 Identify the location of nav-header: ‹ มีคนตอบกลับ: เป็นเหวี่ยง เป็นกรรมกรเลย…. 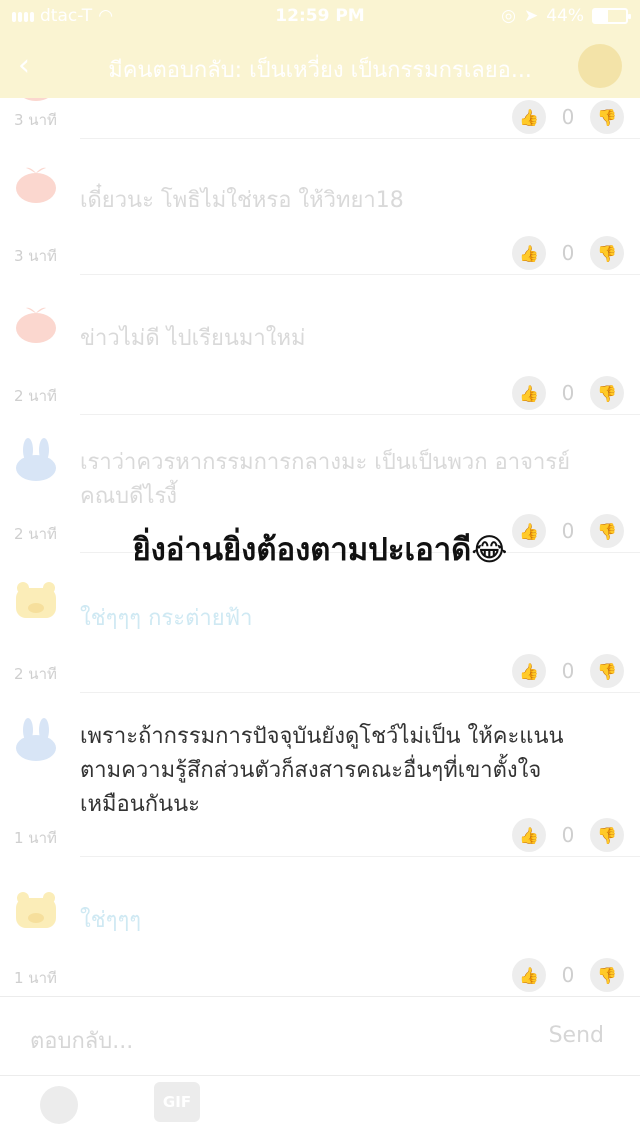
(320, 66).